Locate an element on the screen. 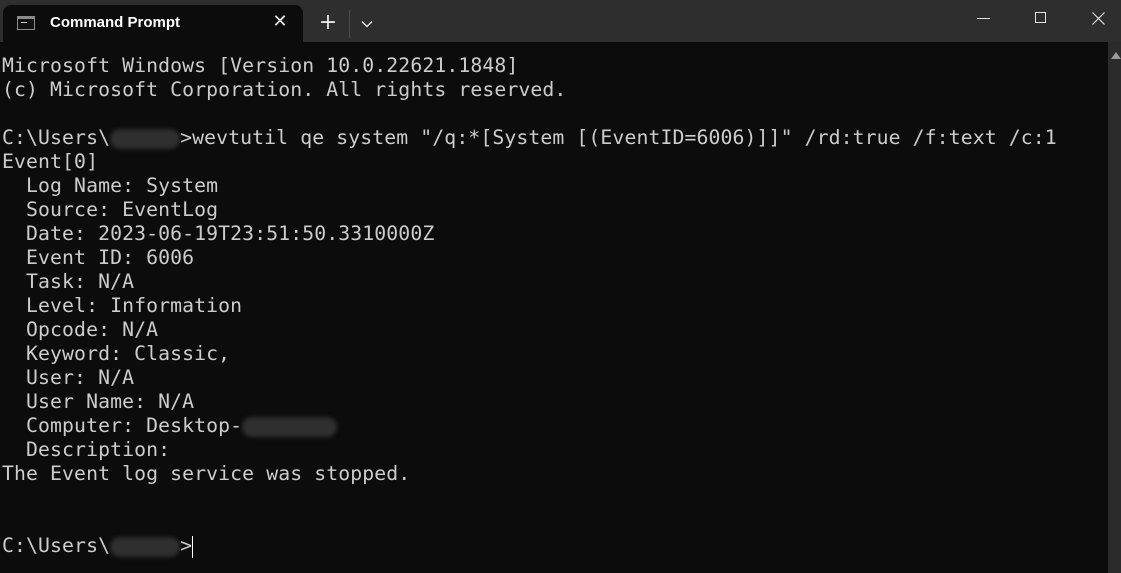 The image size is (1121, 573). computer-line: Computer: Desktop- is located at coordinates (170, 426).